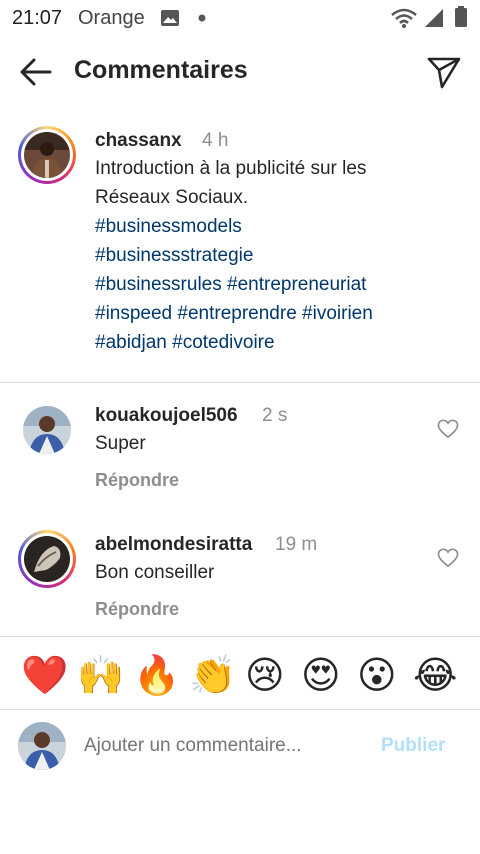 The image size is (480, 854). Describe the element at coordinates (161, 70) in the screenshot. I see `page-title: Commentaires` at that location.